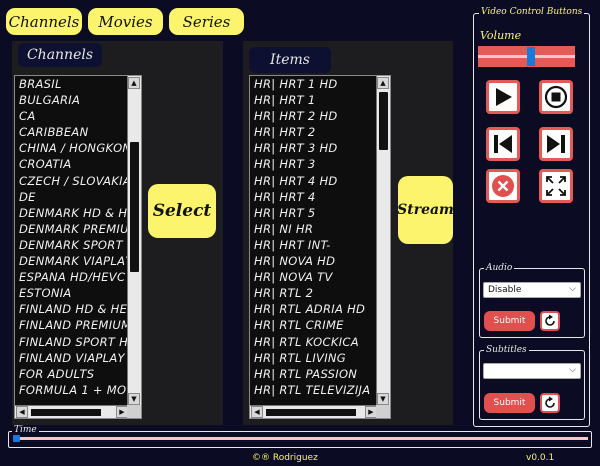 This screenshot has width=600, height=466. Describe the element at coordinates (506, 350) in the screenshot. I see `subtitles-label: Subtitles` at that location.